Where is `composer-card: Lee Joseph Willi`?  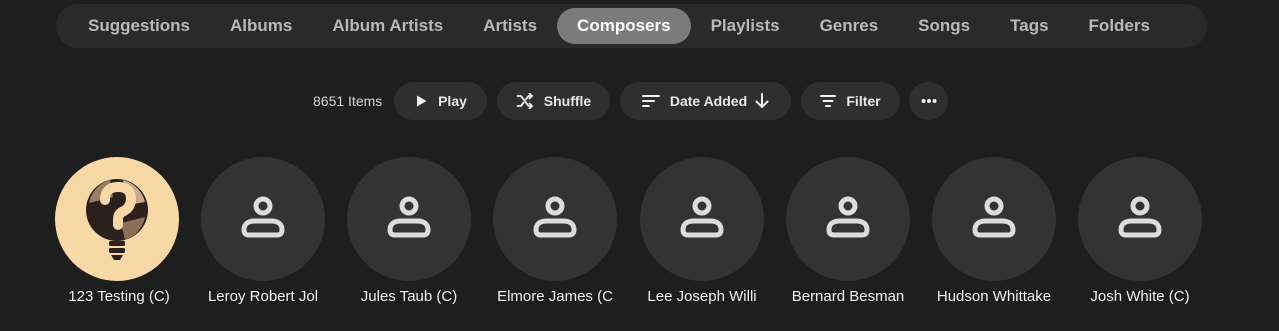 composer-card: Lee Joseph Willi is located at coordinates (702, 231).